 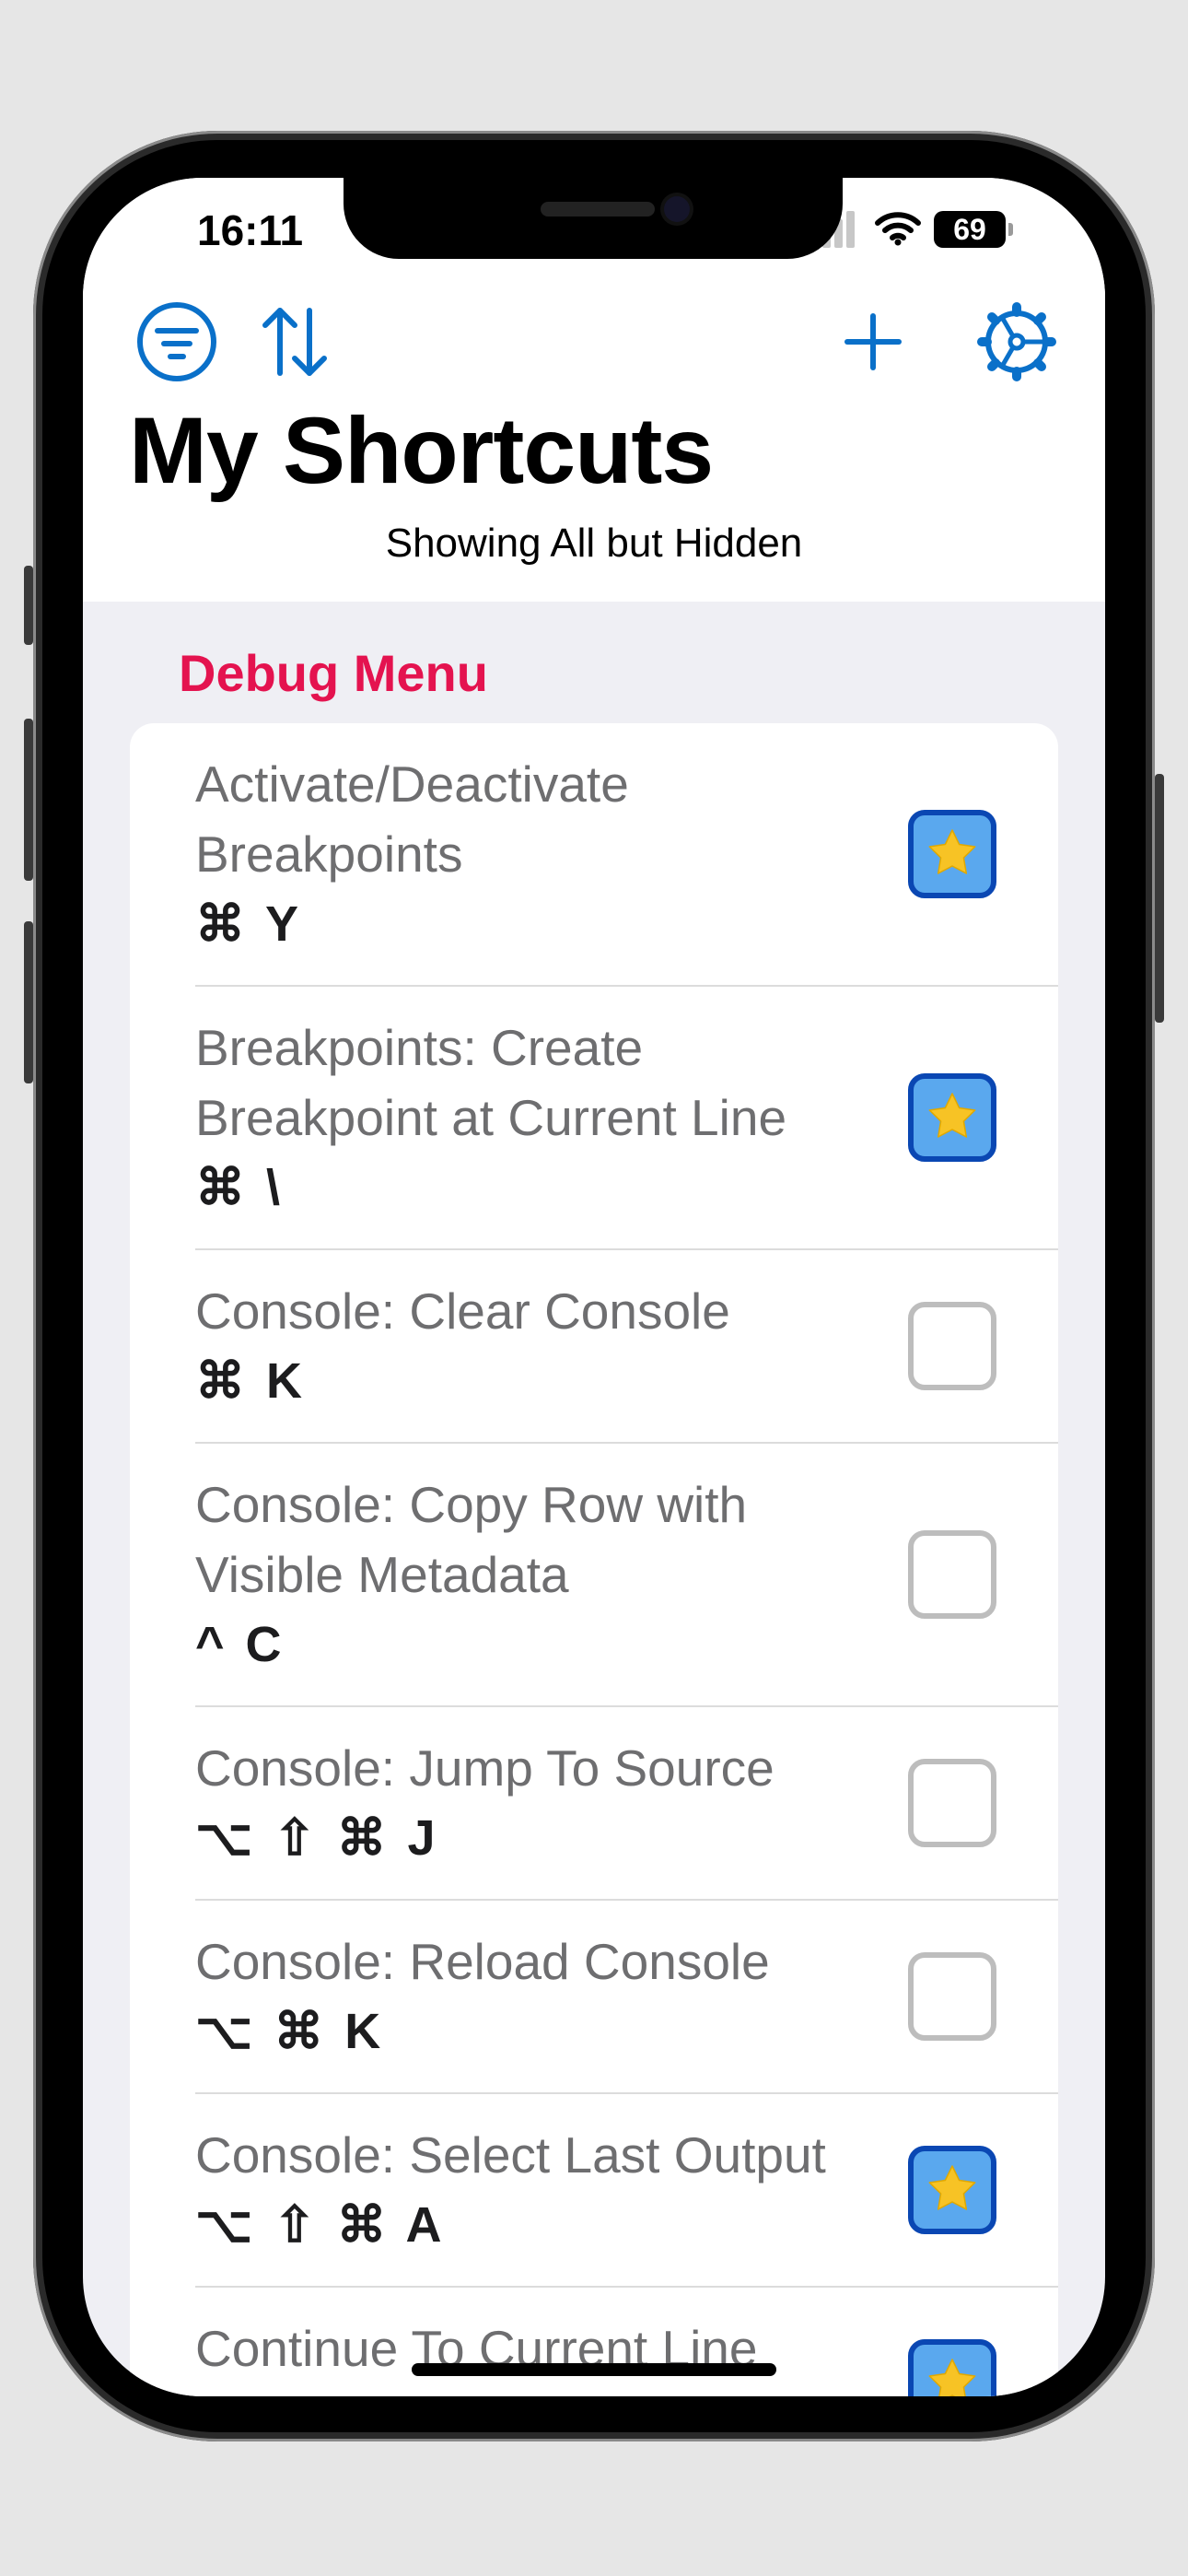 I want to click on shortcut-name-line: Visible Metadata, so click(x=382, y=1574).